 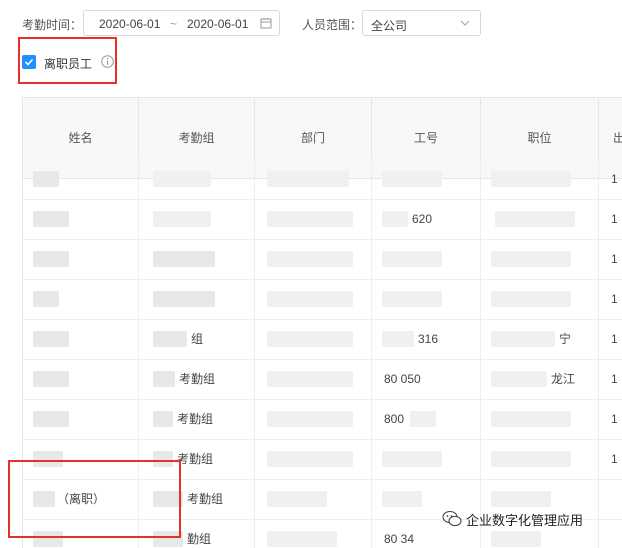 I want to click on date-range-label: 考勤时间：, so click(x=52, y=25).